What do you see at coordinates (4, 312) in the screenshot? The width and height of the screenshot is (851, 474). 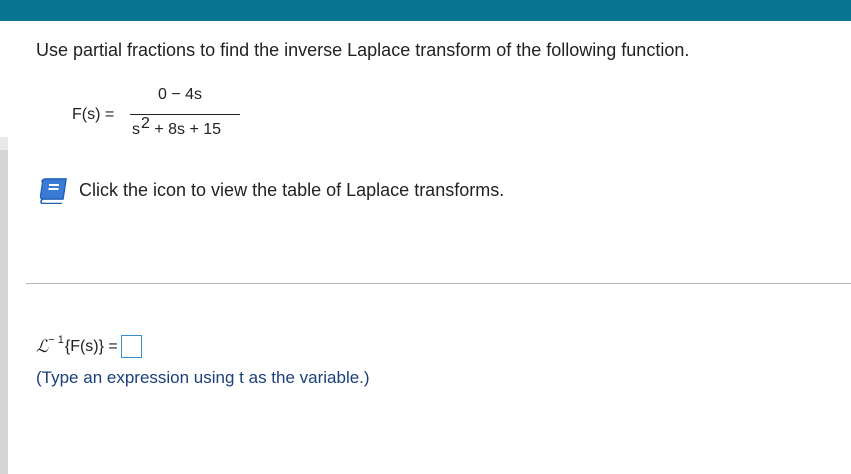 I see `left-scroll-track` at bounding box center [4, 312].